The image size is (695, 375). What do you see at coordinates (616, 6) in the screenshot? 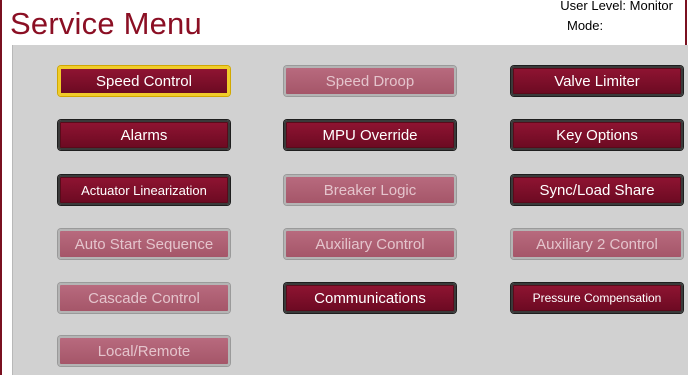
I see `user-level-label: User Level: Monitor` at bounding box center [616, 6].